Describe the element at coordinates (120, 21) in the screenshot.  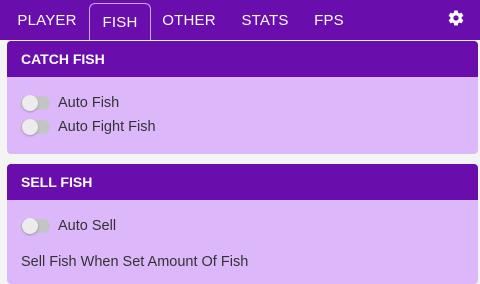
I see `tab-fish: FISH` at that location.